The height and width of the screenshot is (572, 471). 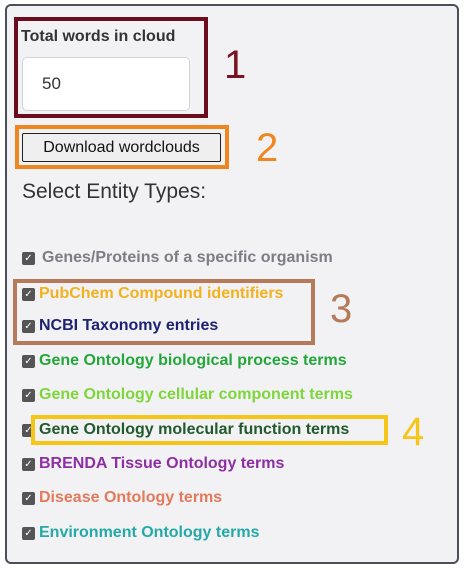 What do you see at coordinates (413, 432) in the screenshot?
I see `annotation-number-4: 4` at bounding box center [413, 432].